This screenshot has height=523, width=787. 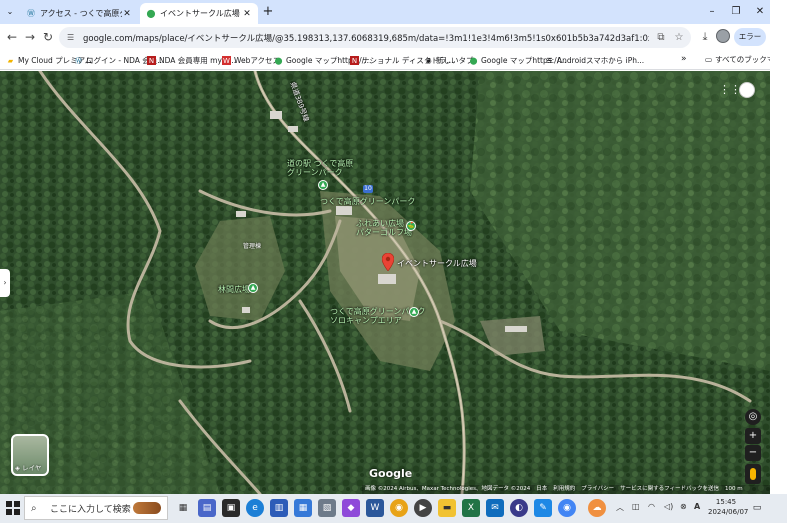 What do you see at coordinates (728, 507) in the screenshot?
I see `clock: 15:45 2024/06/07` at bounding box center [728, 507].